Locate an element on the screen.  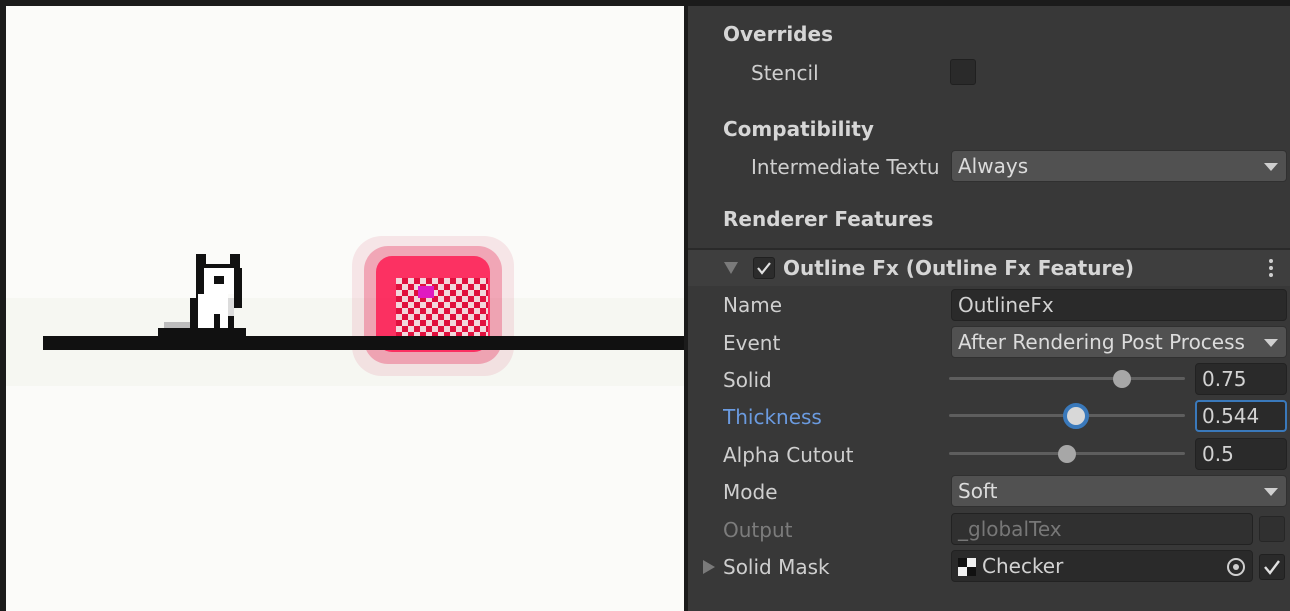
alpha-cutout-label: Alpha Cutout is located at coordinates (788, 455).